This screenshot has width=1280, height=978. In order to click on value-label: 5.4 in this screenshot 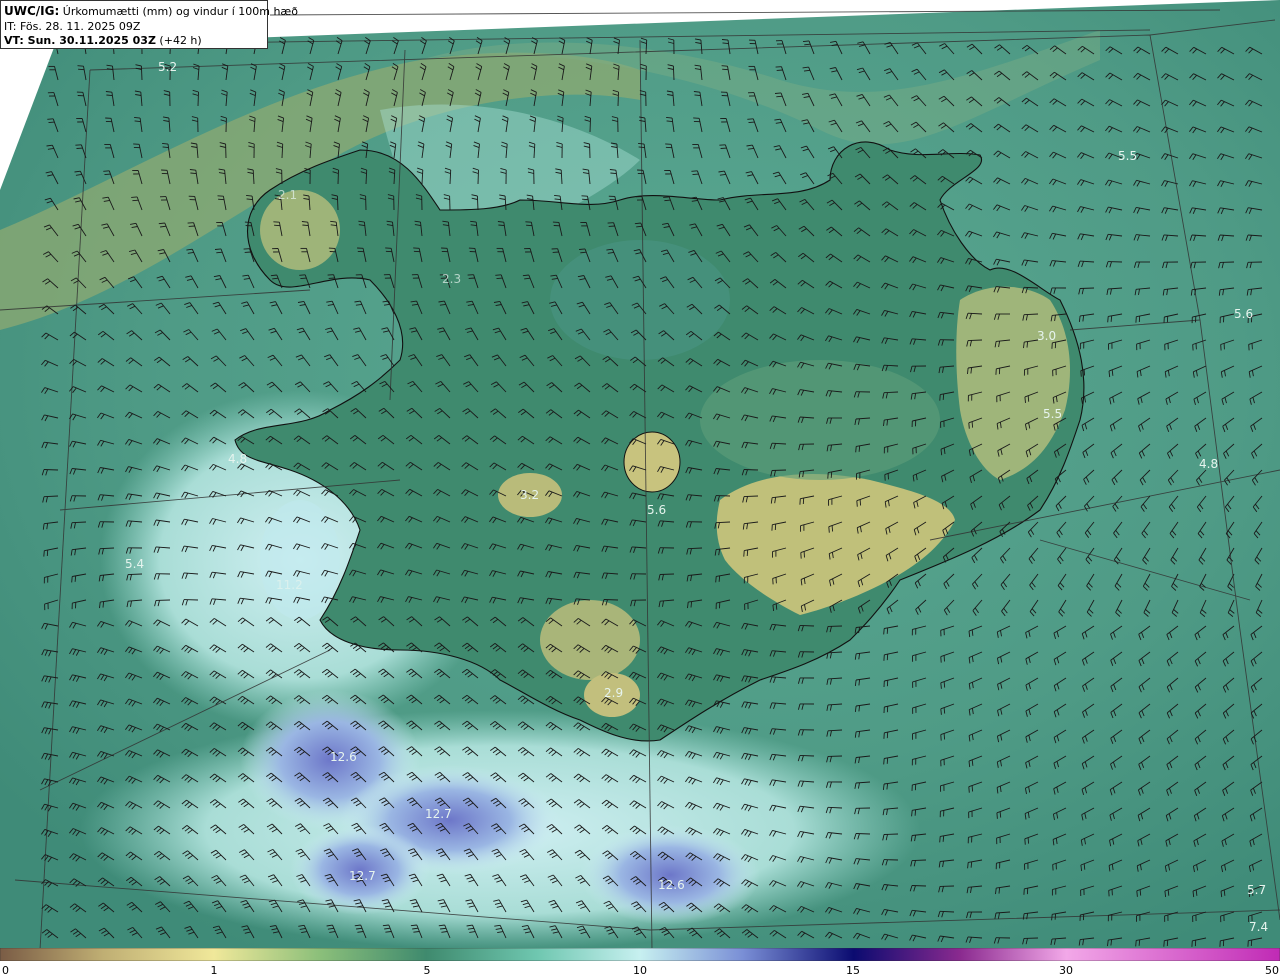, I will do `click(134, 564)`.